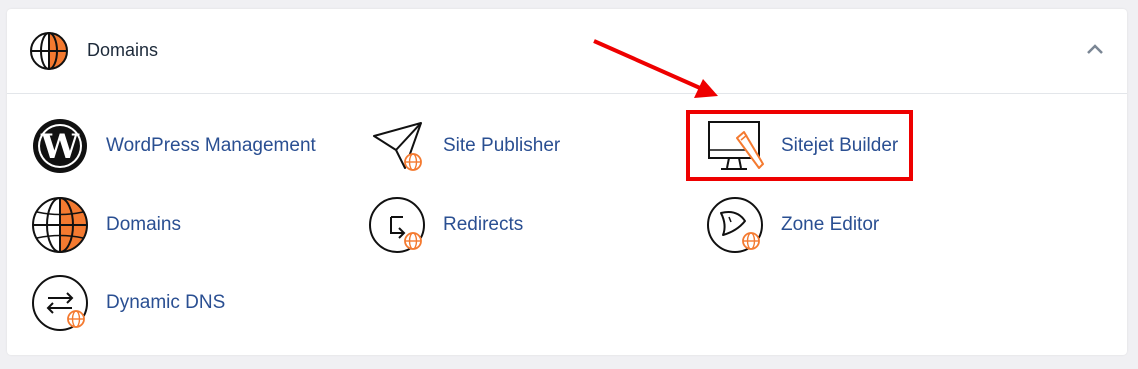 Image resolution: width=1138 pixels, height=369 pixels. What do you see at coordinates (397, 146) in the screenshot?
I see `paper-plane-globe-icon` at bounding box center [397, 146].